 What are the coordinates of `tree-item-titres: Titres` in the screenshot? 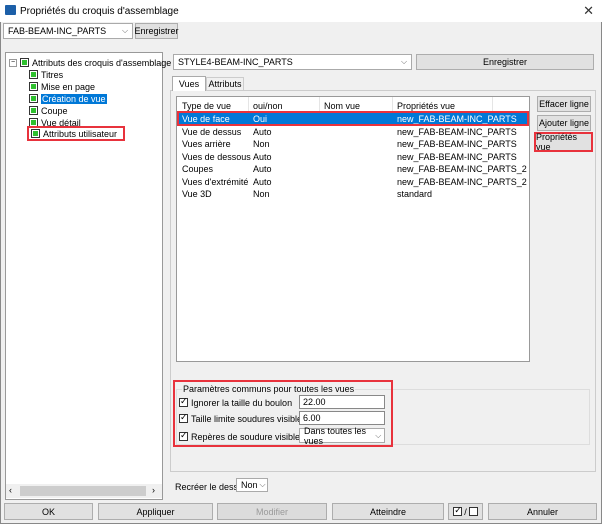 It's located at (46, 74).